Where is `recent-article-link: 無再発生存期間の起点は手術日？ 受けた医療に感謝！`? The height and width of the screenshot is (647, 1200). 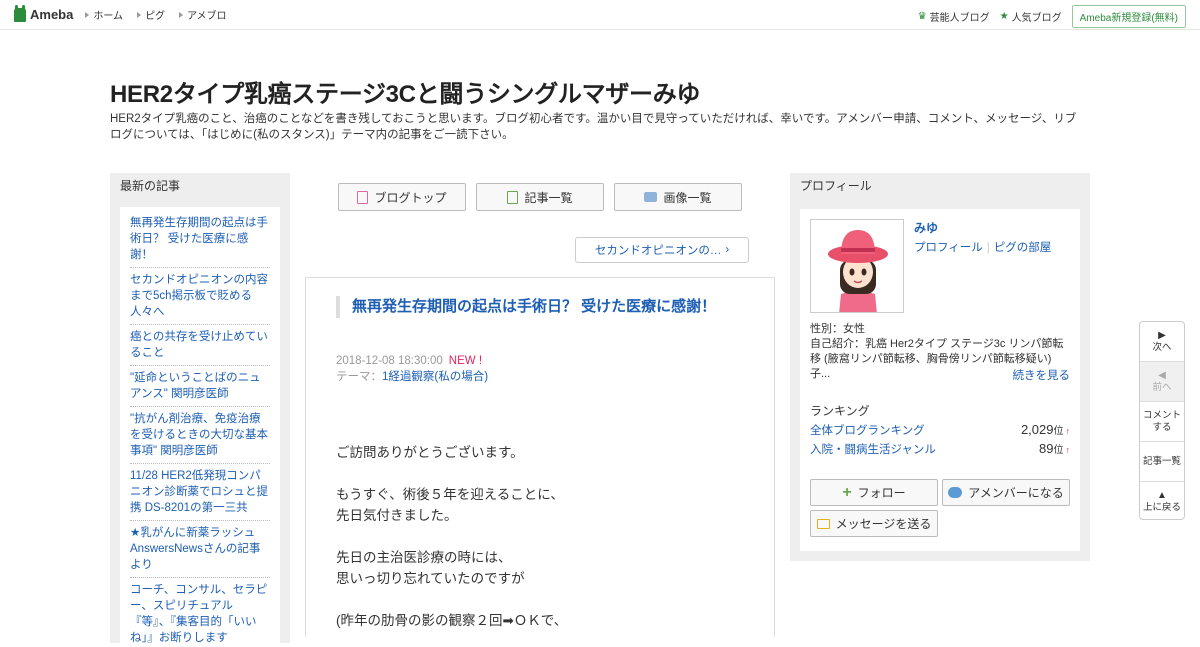
recent-article-link: 無再発生存期間の起点は手術日？ 受けた医療に感謝！ is located at coordinates (200, 239).